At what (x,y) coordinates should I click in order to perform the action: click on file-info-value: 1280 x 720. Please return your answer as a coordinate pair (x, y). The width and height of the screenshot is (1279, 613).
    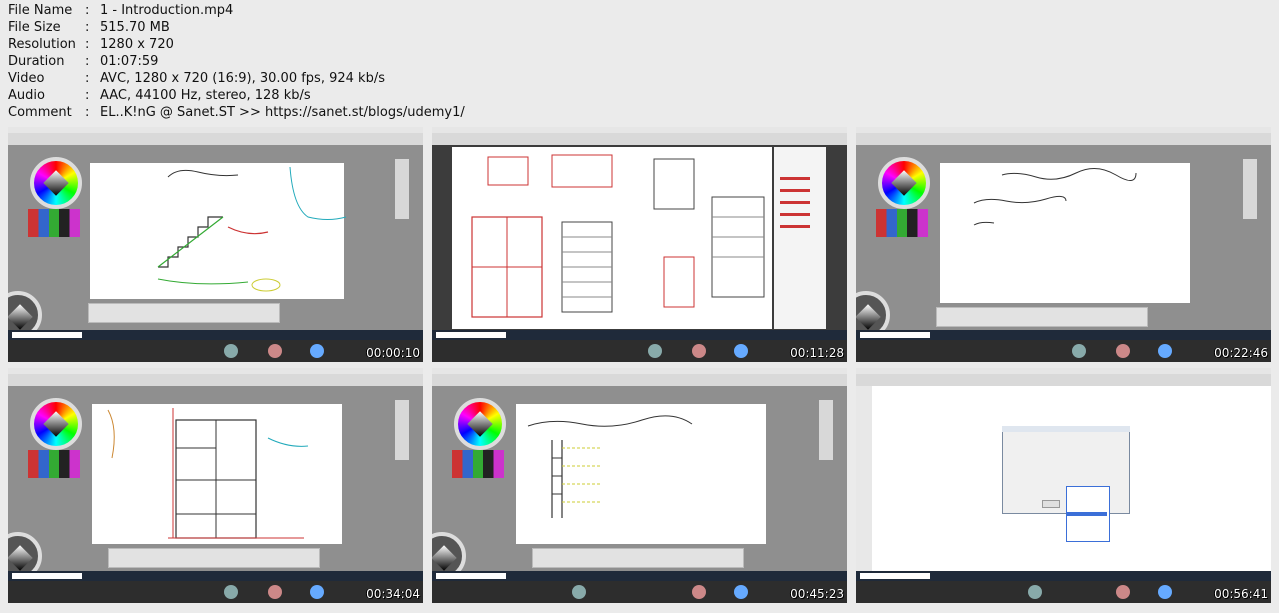
    Looking at the image, I should click on (137, 44).